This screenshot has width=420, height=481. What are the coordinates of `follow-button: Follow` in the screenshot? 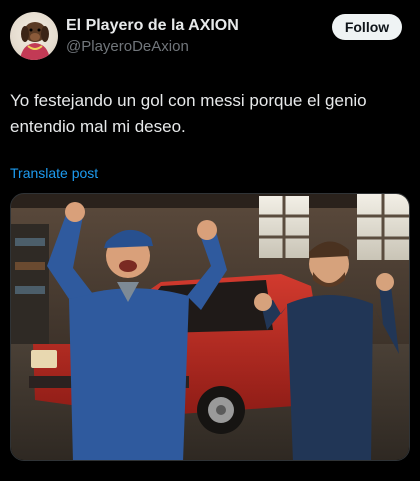 It's located at (367, 27).